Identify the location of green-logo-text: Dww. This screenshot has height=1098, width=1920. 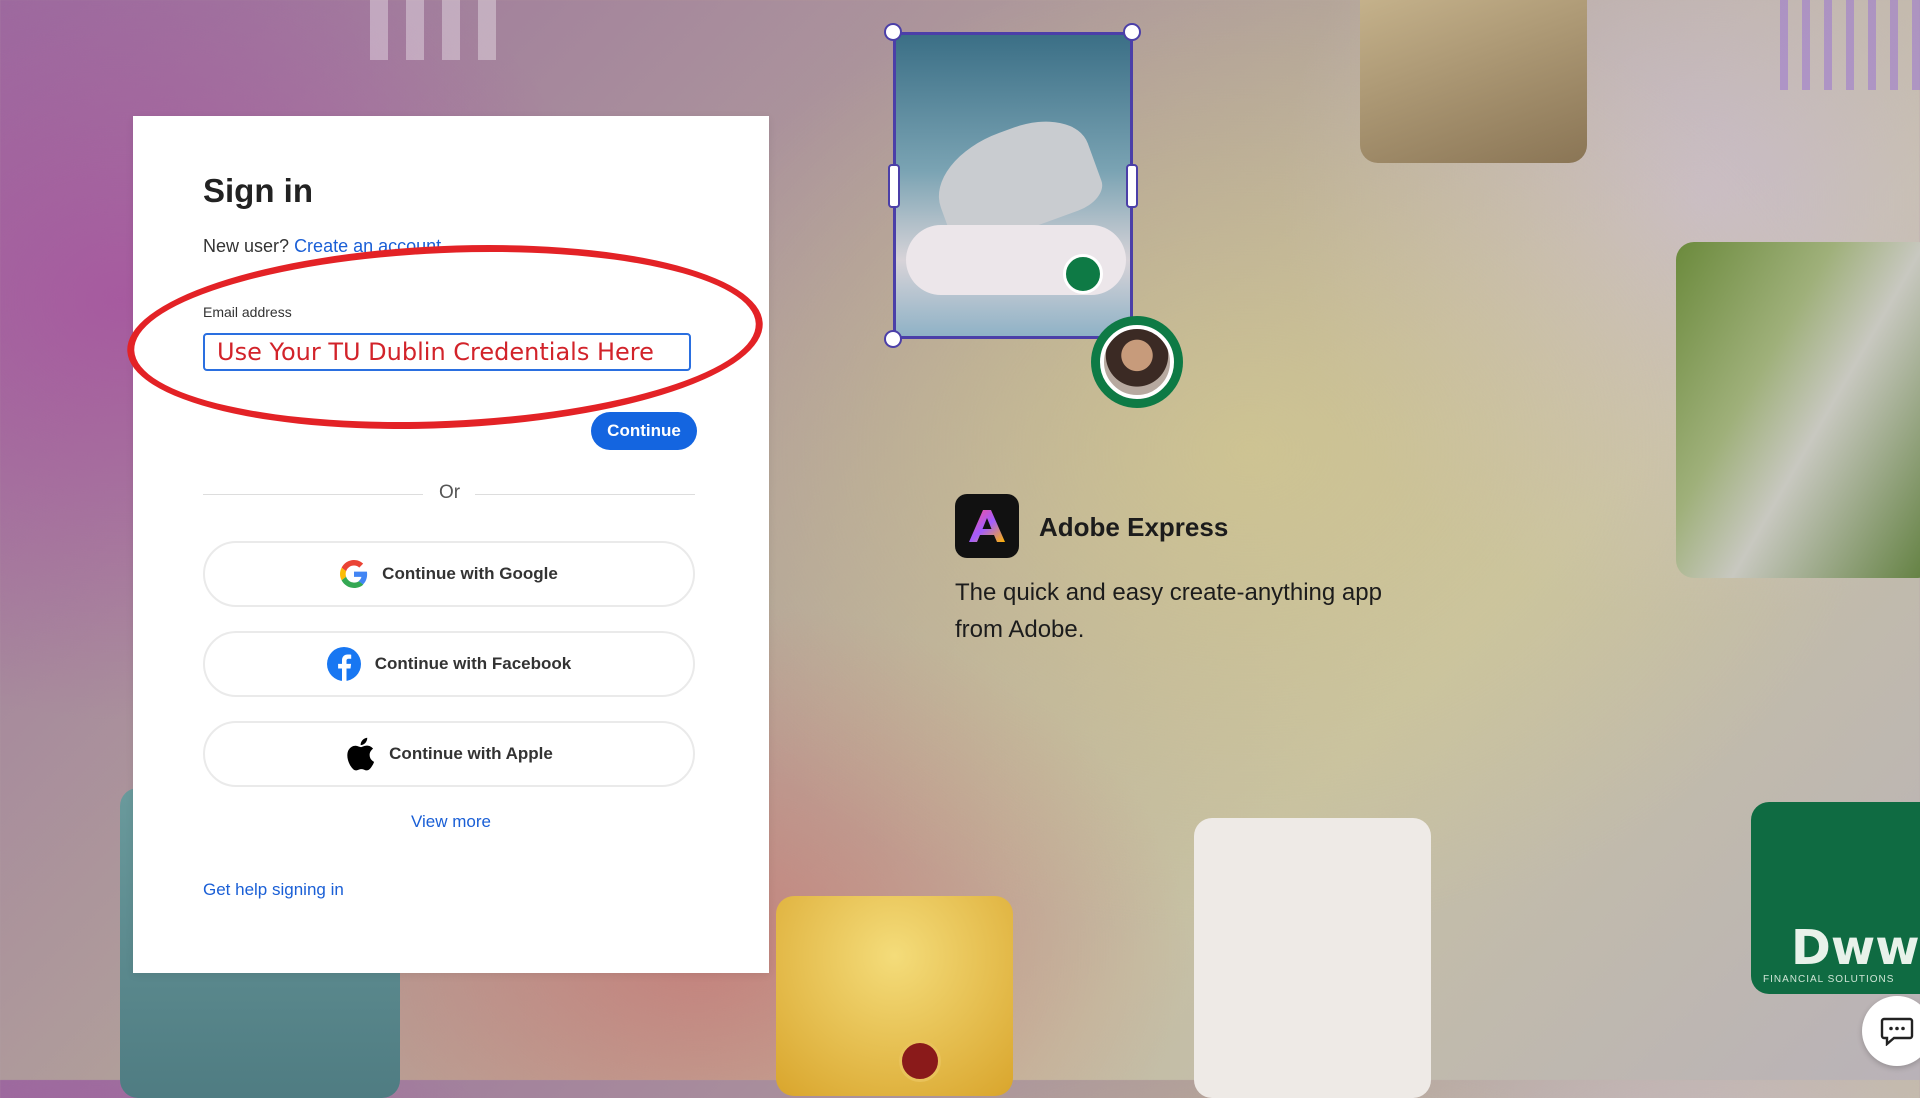
(1855, 948).